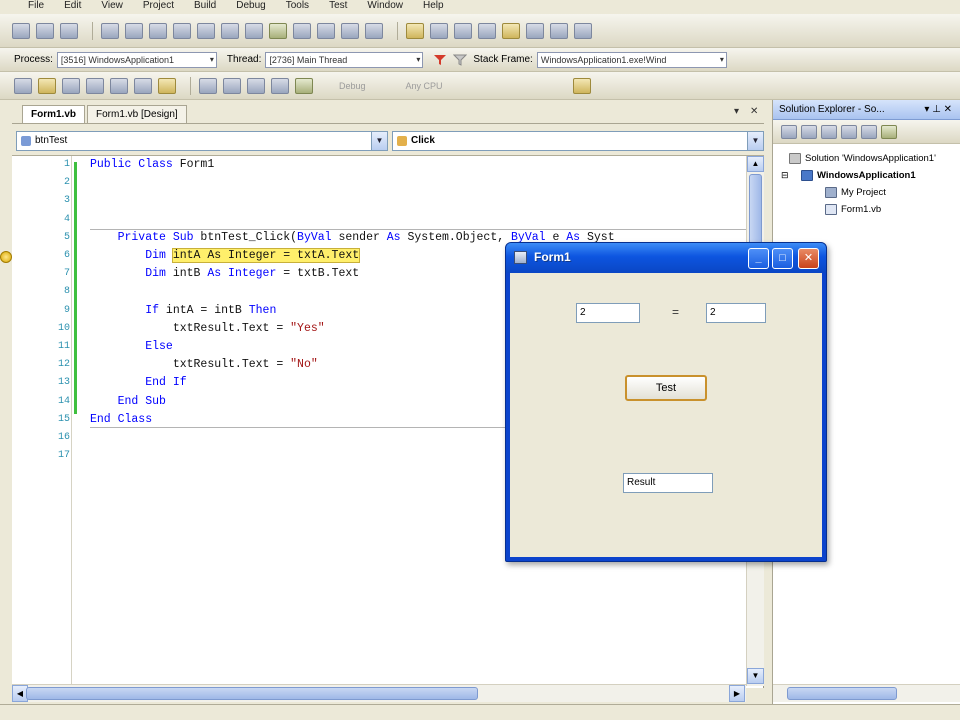  I want to click on stack-frame-dropdown: WindowsApplication1.exe!Wind ▾, so click(631, 59).